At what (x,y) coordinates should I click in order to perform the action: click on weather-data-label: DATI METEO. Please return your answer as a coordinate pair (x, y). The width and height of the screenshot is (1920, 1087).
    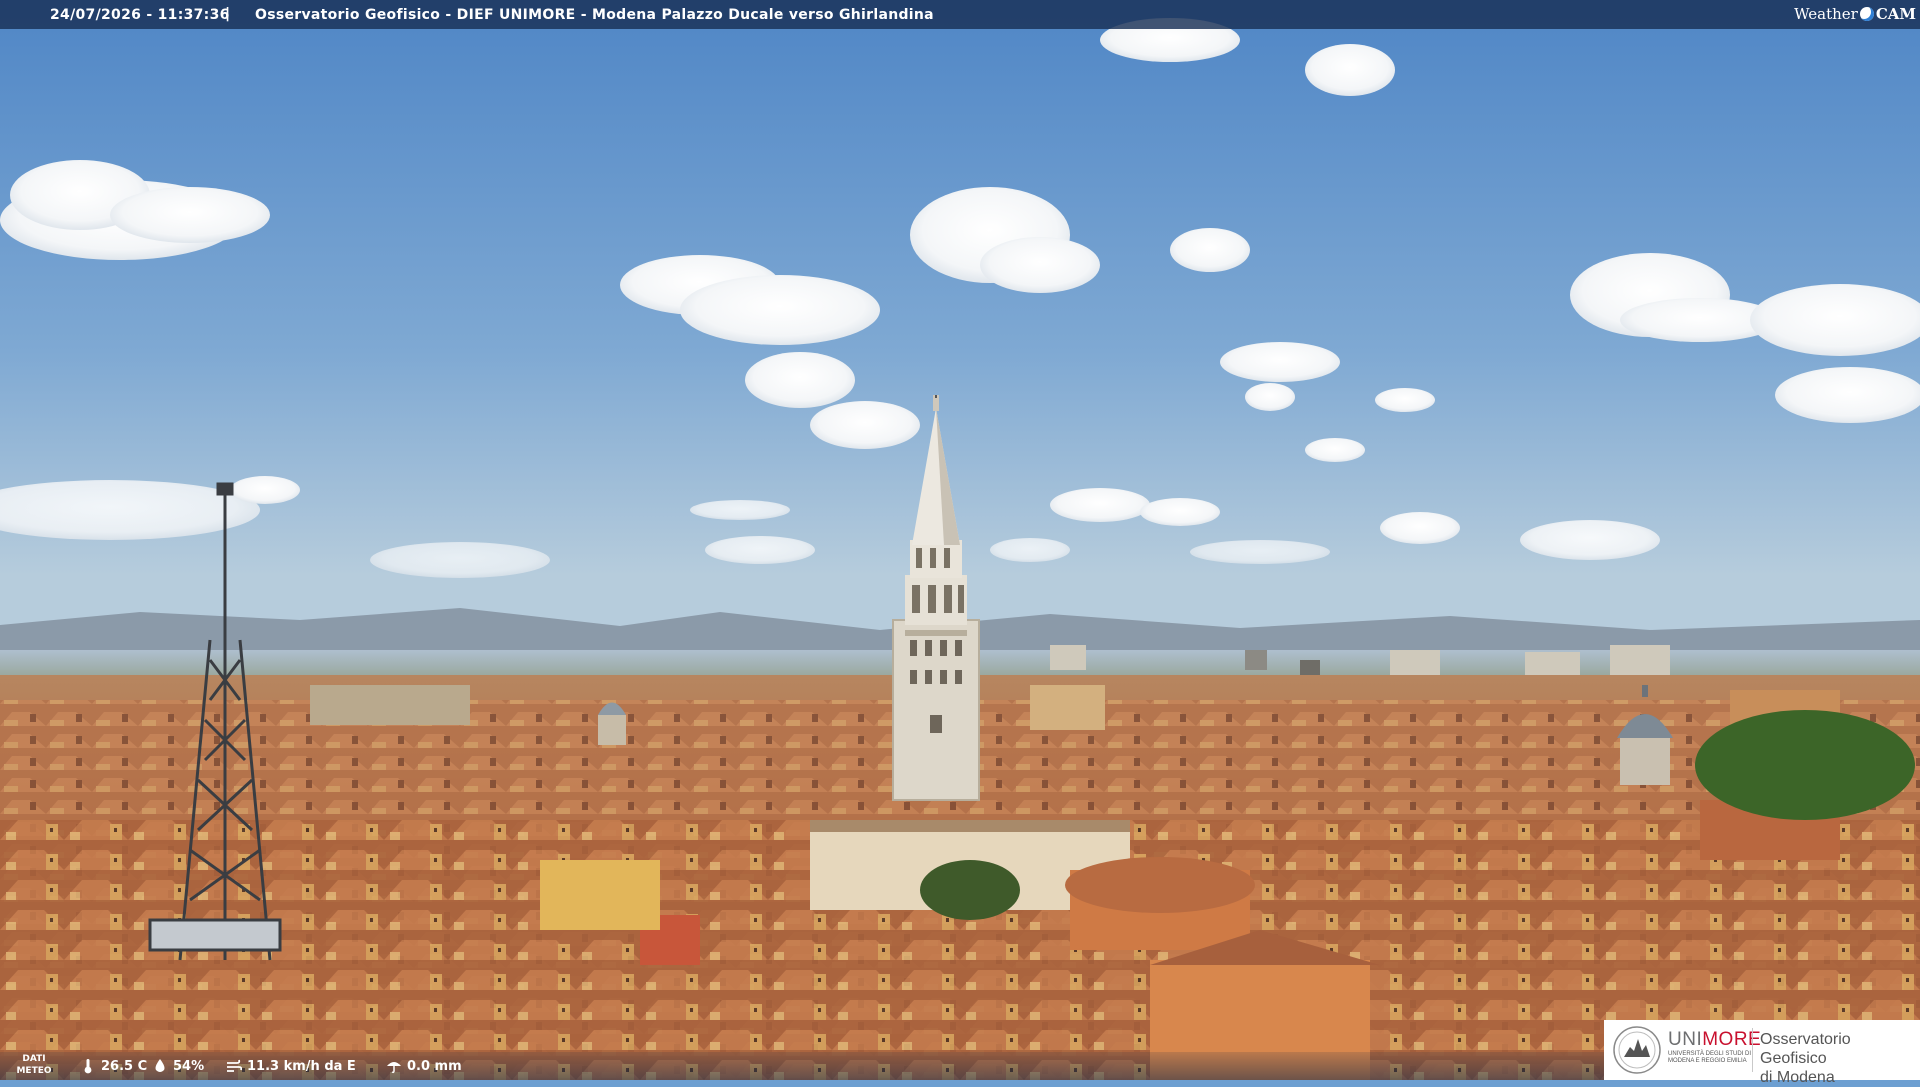
    Looking at the image, I should click on (34, 1065).